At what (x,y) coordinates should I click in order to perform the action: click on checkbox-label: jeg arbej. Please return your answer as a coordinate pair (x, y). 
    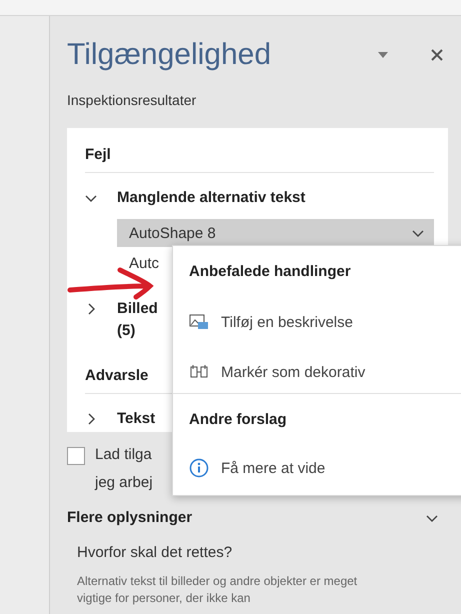
    Looking at the image, I should click on (124, 483).